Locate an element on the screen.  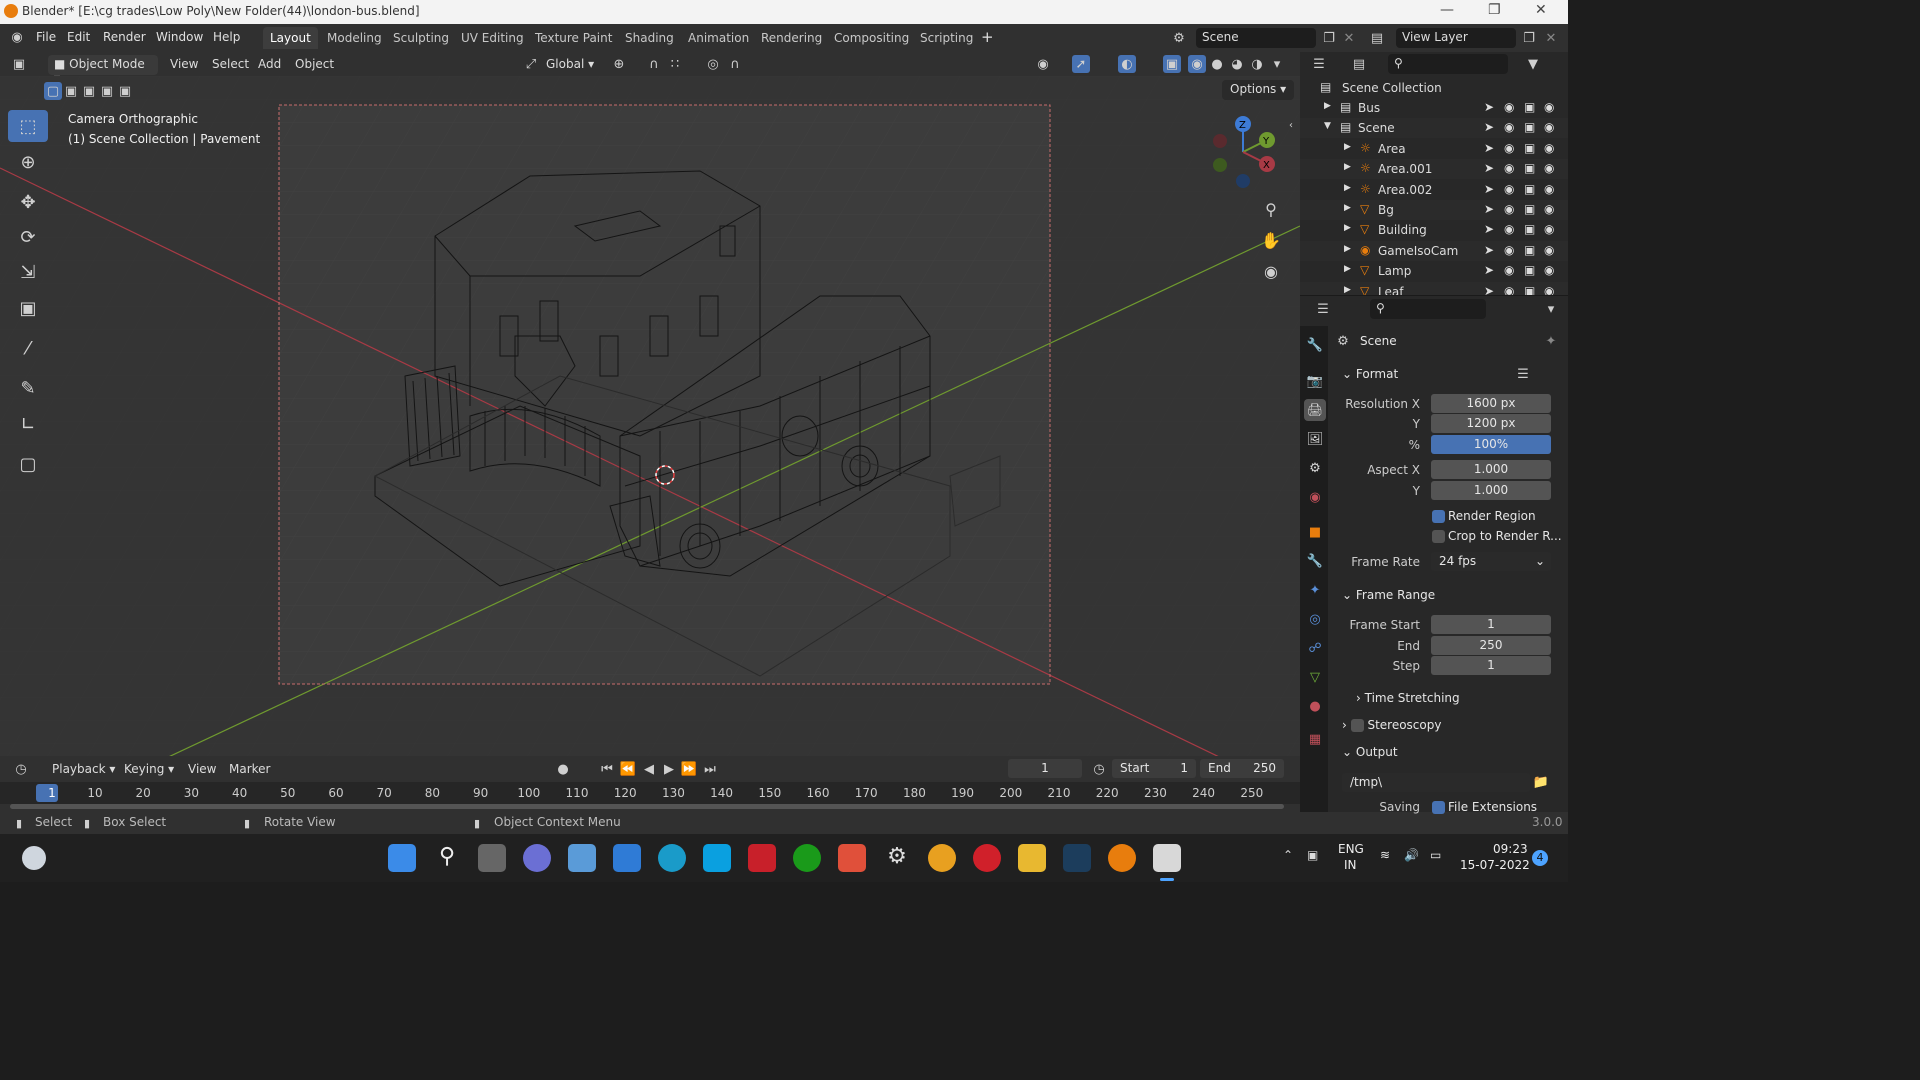
xray-toggle-icon: ▣ is located at coordinates (1172, 64).